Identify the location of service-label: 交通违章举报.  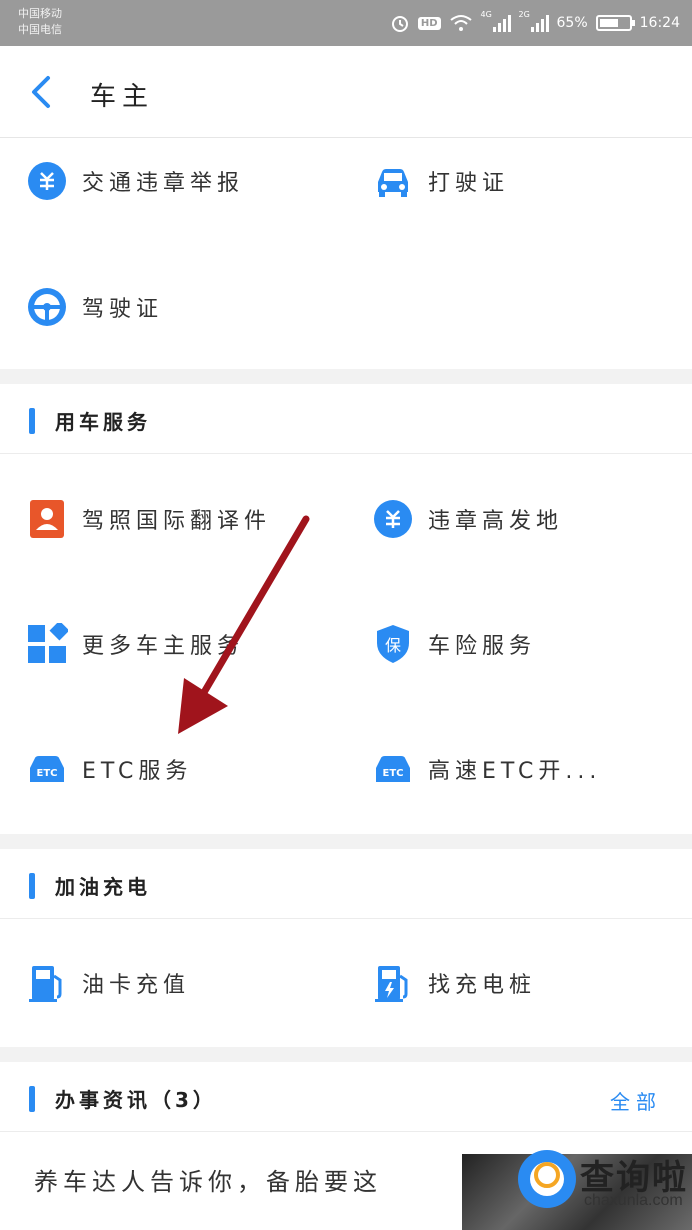
(163, 183).